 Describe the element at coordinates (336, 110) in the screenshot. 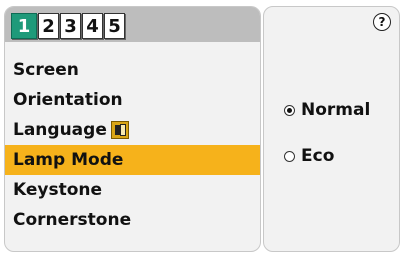

I see `radio-label-normal: Normal` at that location.